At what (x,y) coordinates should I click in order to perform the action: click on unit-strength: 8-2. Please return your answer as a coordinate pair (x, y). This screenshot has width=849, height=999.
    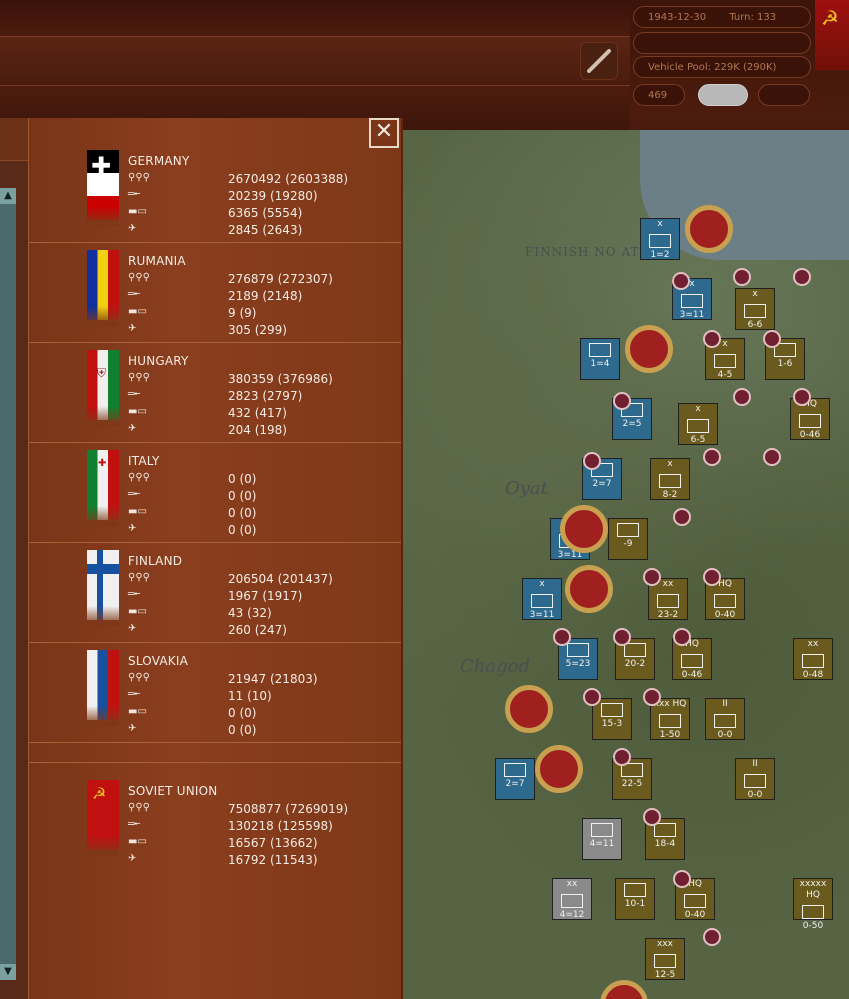
    Looking at the image, I should click on (670, 495).